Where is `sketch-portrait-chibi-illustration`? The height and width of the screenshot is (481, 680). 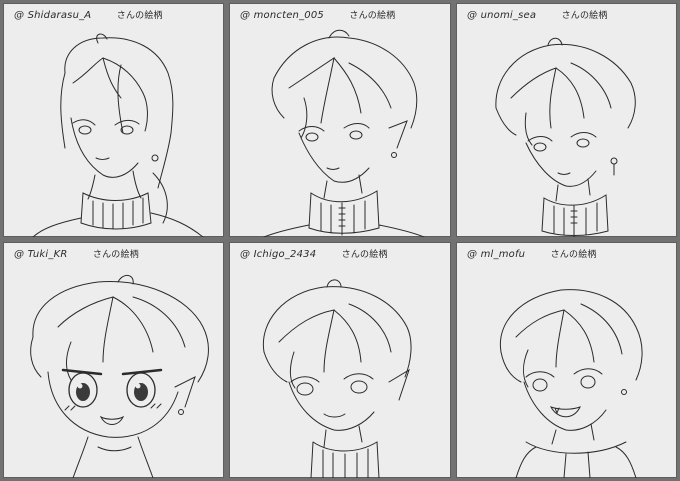
sketch-portrait-chibi-illustration is located at coordinates (119, 376).